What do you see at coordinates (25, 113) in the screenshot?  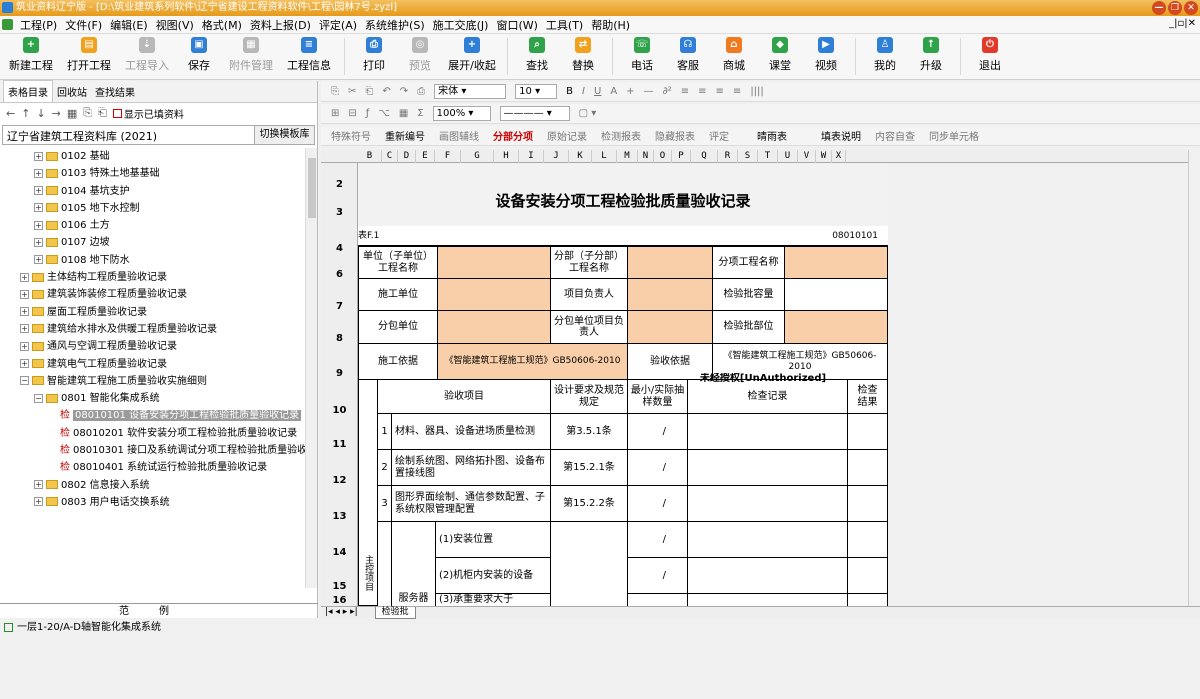 I see `up-arrow-icon: ↑` at bounding box center [25, 113].